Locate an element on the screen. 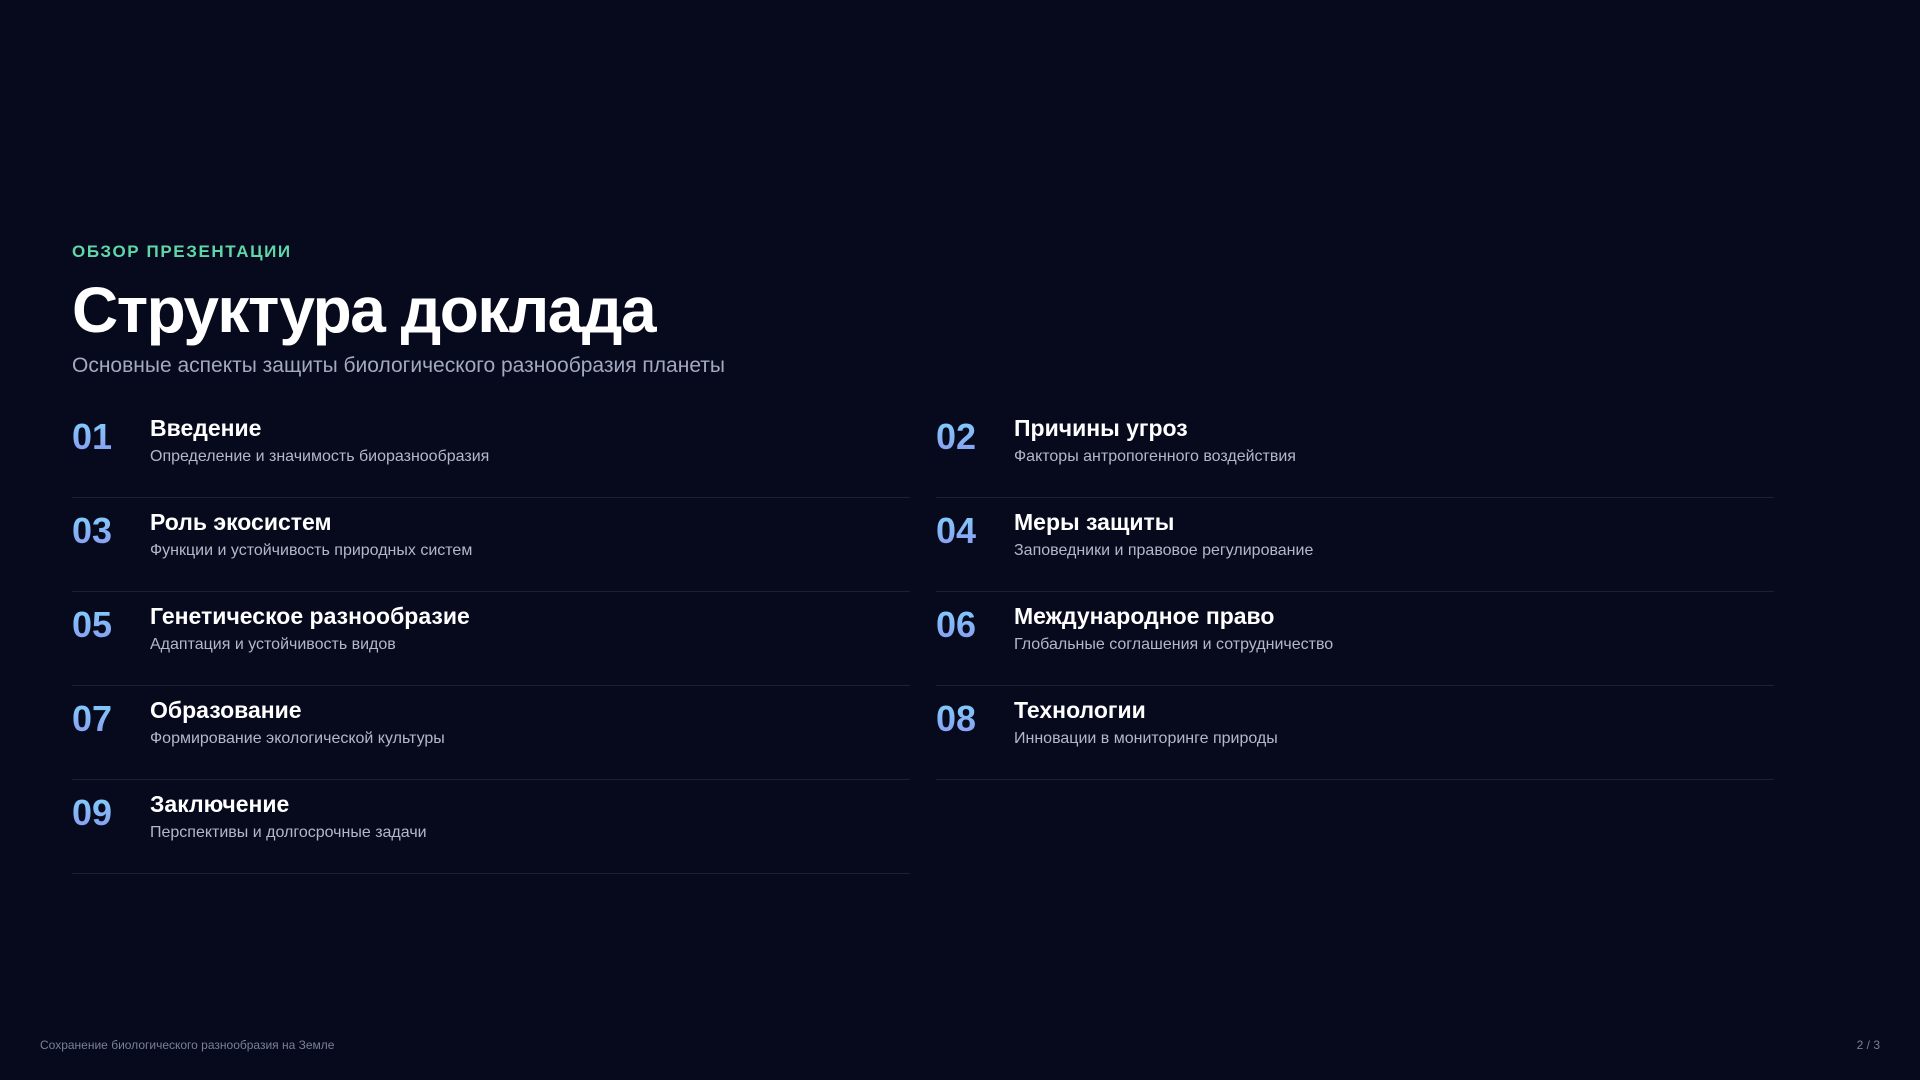 This screenshot has width=1920, height=1080. agenda-item-title: Роль экосистем is located at coordinates (241, 522).